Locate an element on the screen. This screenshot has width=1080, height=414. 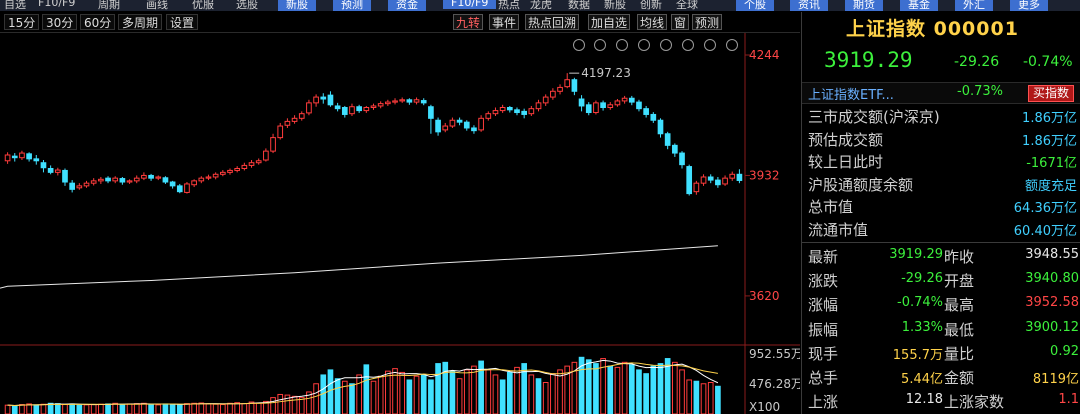
events-button: 事件 is located at coordinates (504, 22).